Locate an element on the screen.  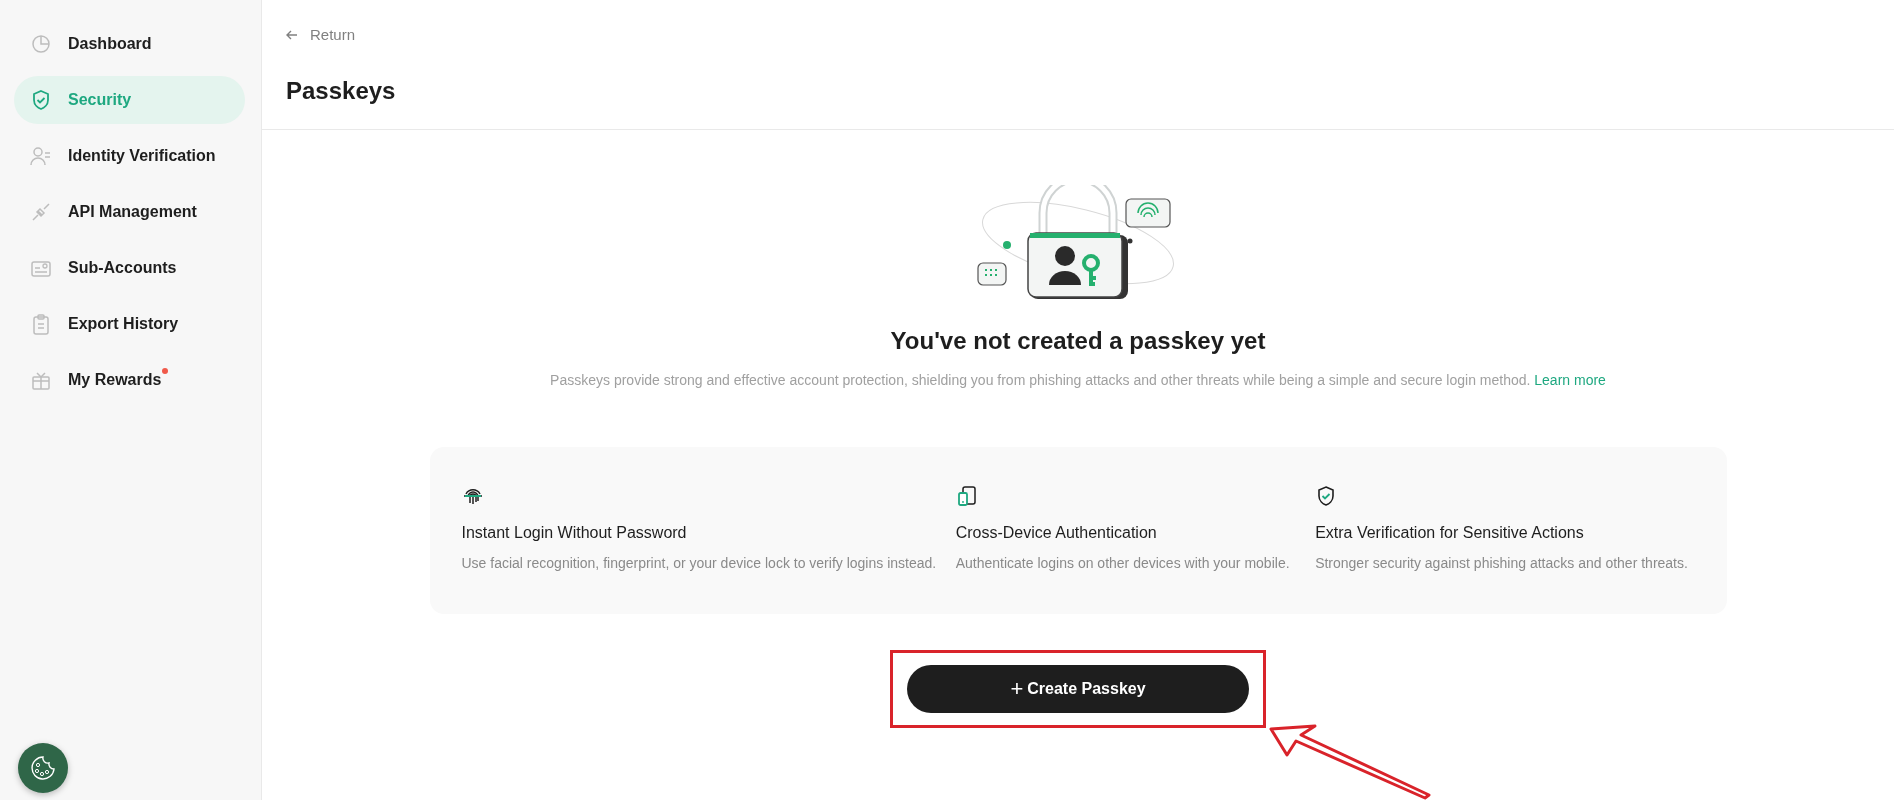
empty-state-heading: You've not created a passkey yet is located at coordinates (1078, 341).